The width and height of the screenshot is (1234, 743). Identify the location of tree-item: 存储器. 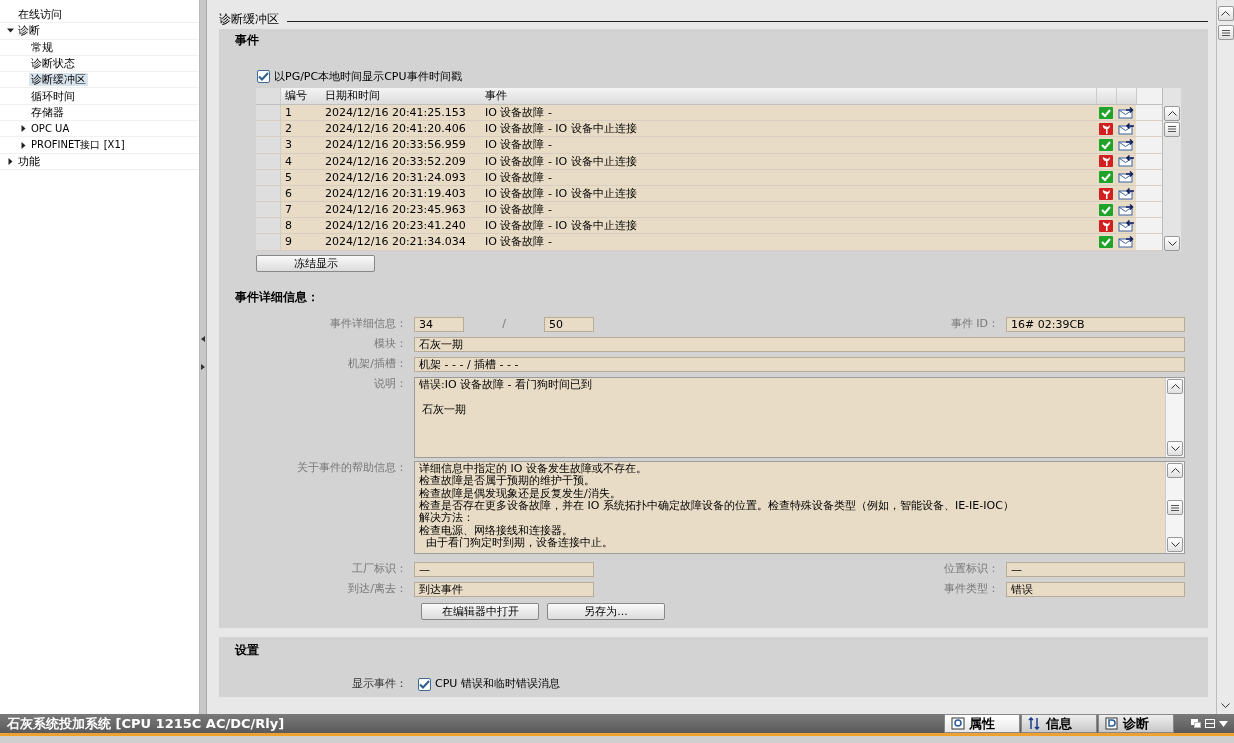
(47, 112).